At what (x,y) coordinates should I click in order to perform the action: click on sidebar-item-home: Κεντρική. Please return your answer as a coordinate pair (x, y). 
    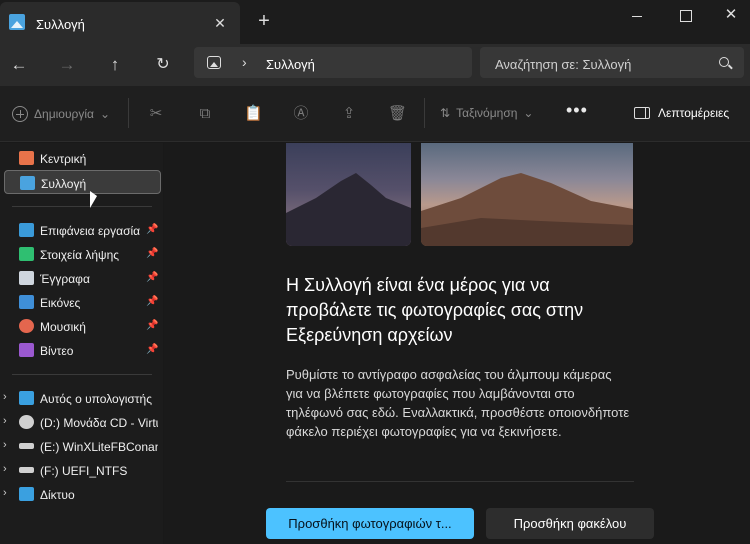
    Looking at the image, I should click on (82, 158).